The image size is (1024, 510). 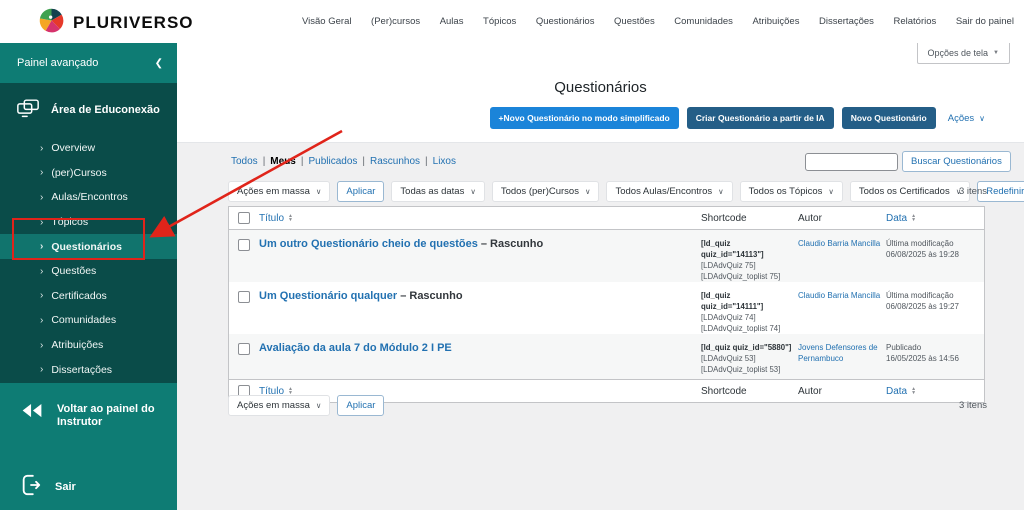 What do you see at coordinates (499, 21) in the screenshot?
I see `topnav-topicos: Tópicos` at bounding box center [499, 21].